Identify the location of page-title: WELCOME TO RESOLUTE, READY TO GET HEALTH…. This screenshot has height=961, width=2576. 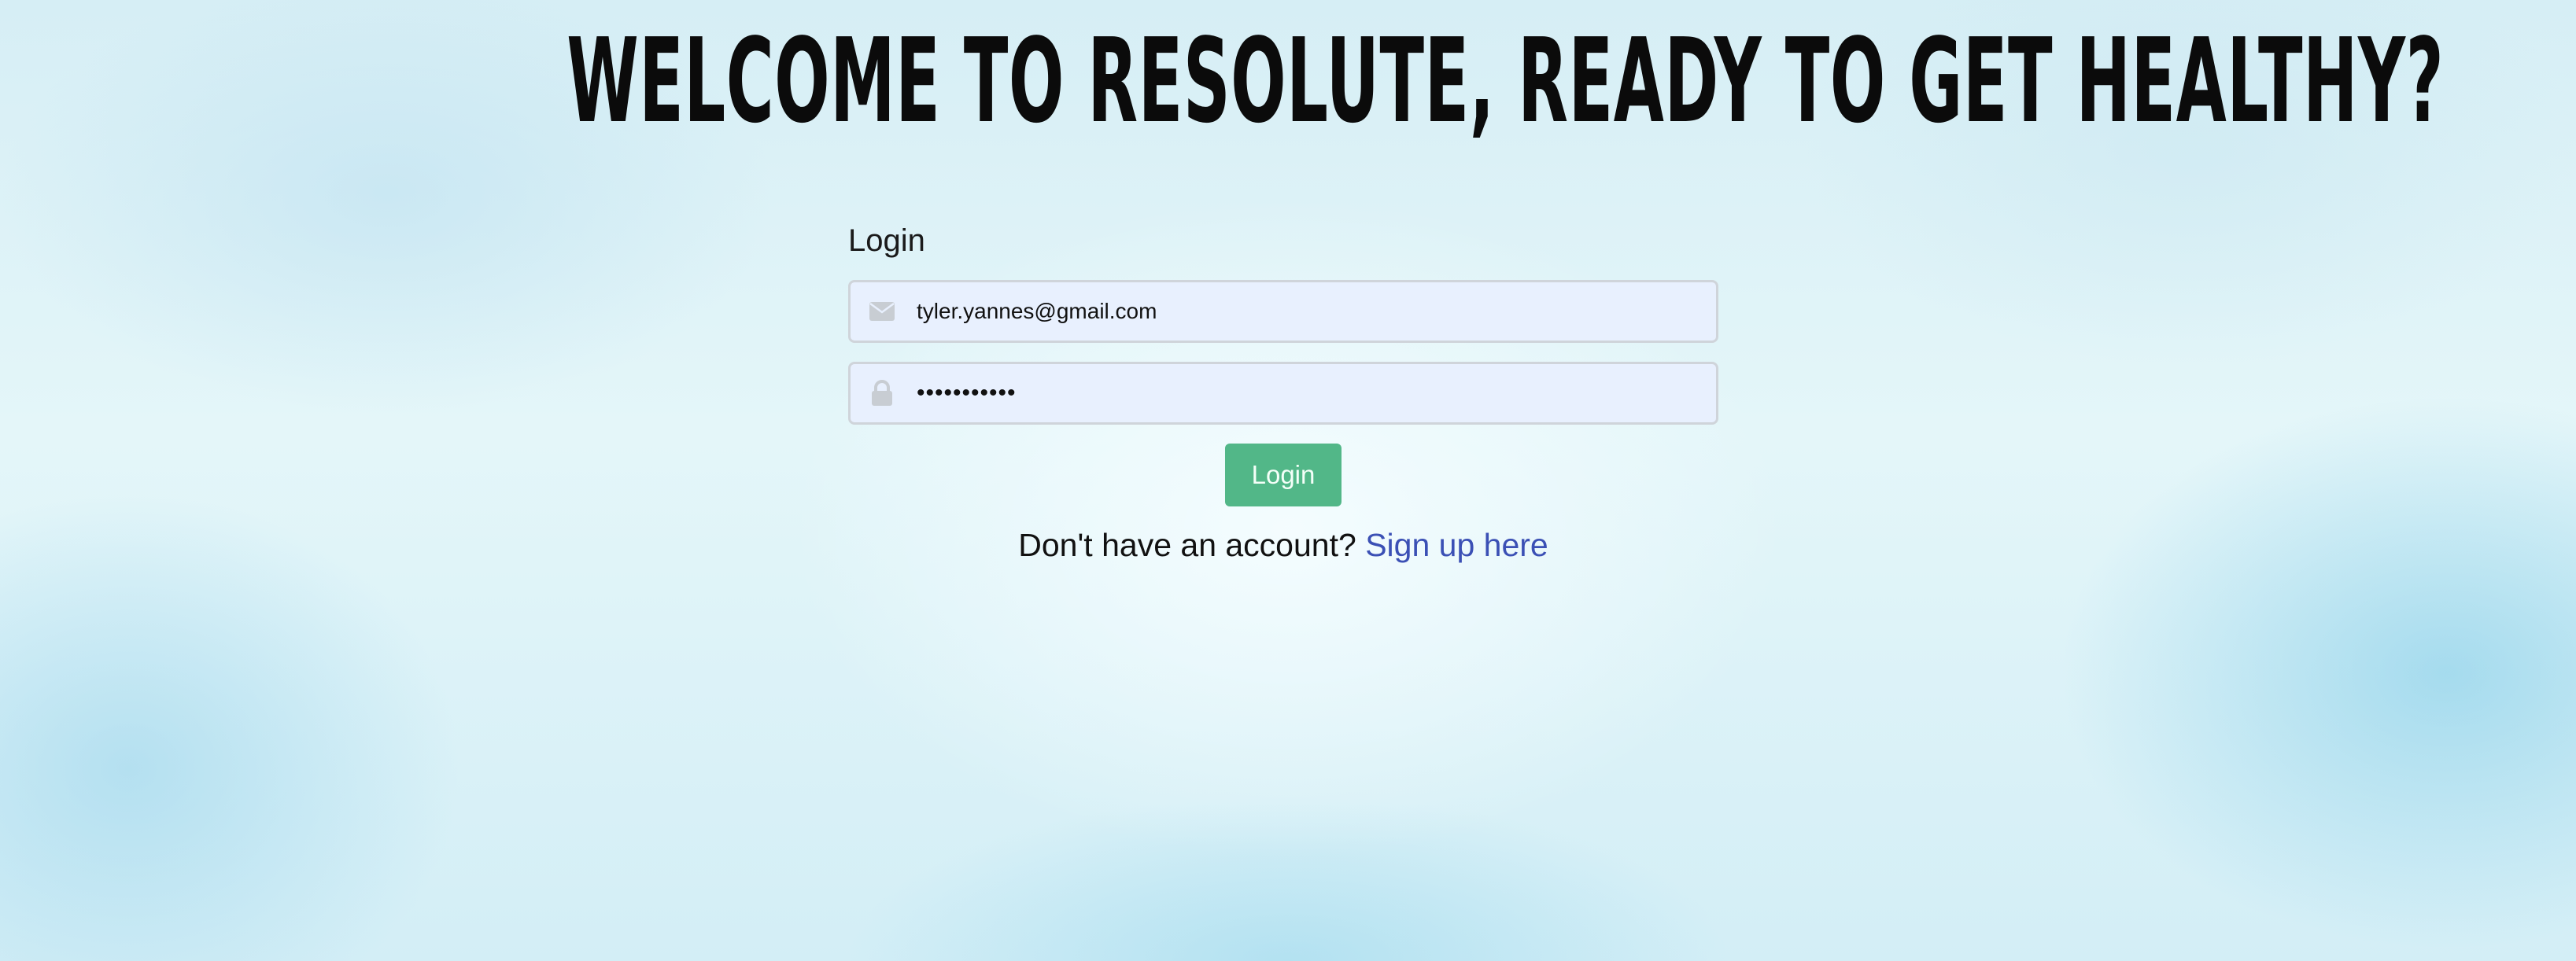
(1505, 81).